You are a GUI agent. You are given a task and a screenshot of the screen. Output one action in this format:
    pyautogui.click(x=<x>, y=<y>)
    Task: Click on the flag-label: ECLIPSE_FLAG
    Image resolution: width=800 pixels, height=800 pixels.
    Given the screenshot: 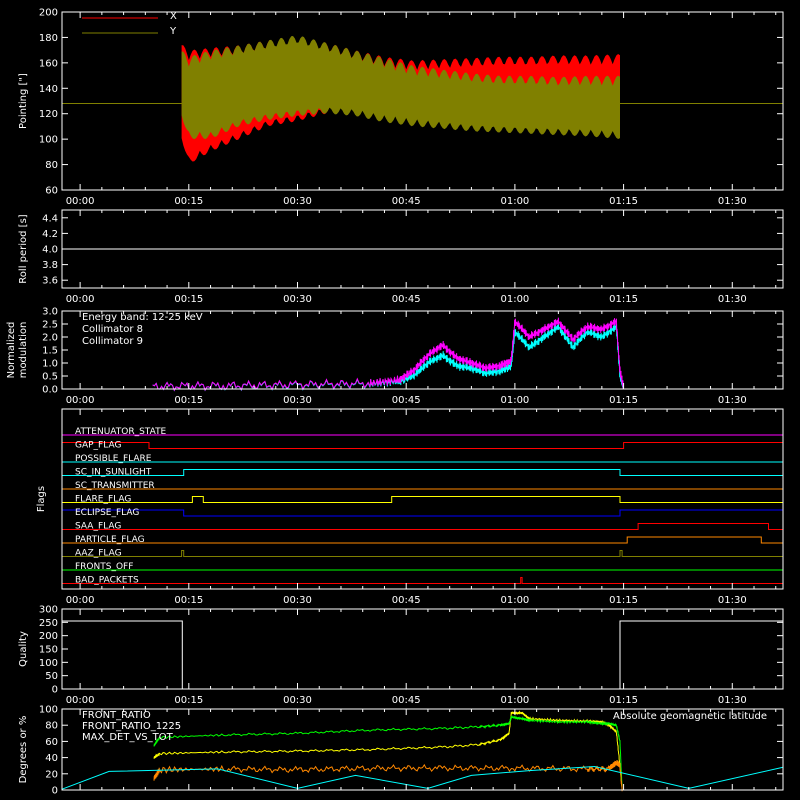 What is the action you would take?
    pyautogui.click(x=107, y=513)
    